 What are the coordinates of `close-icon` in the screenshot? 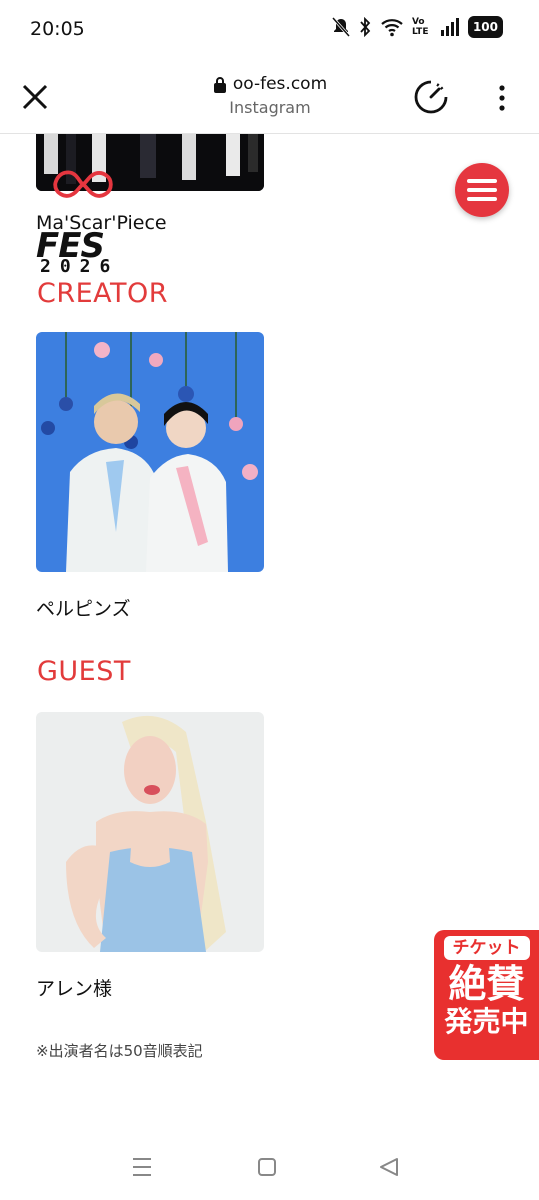 It's located at (35, 97).